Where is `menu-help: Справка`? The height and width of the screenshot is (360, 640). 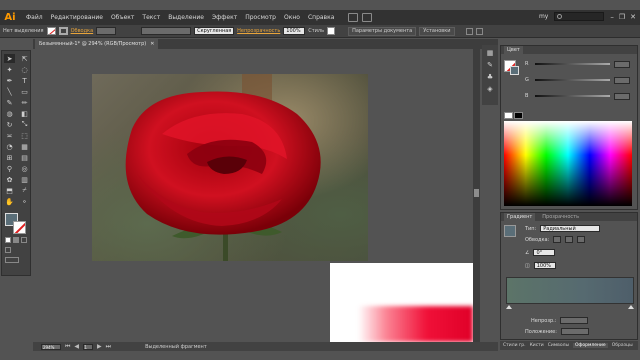 menu-help: Справка is located at coordinates (321, 17).